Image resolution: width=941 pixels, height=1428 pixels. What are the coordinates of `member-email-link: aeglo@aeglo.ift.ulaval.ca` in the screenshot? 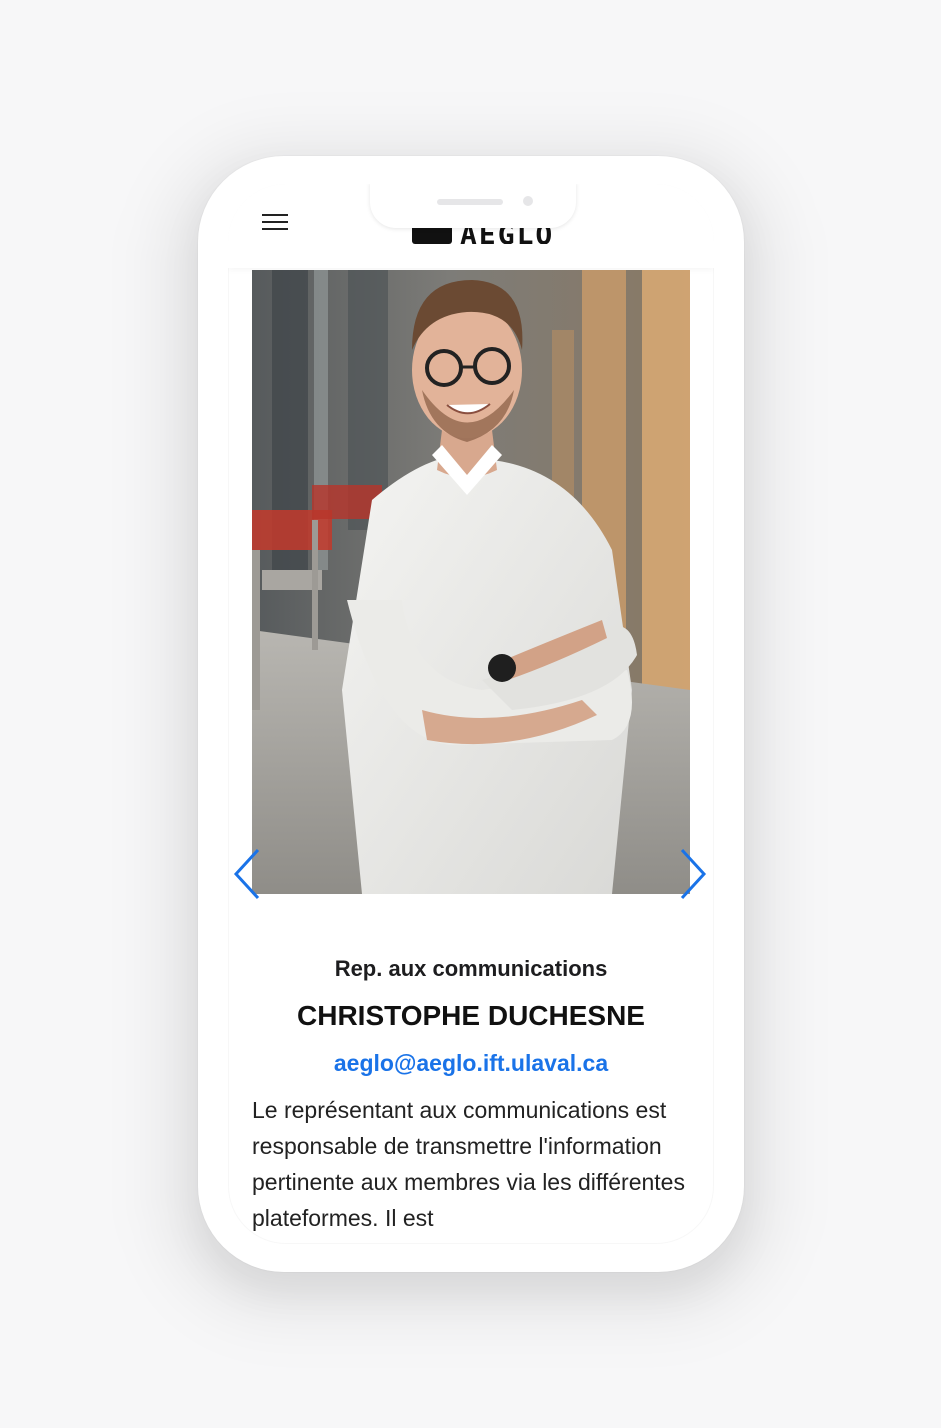 It's located at (471, 1063).